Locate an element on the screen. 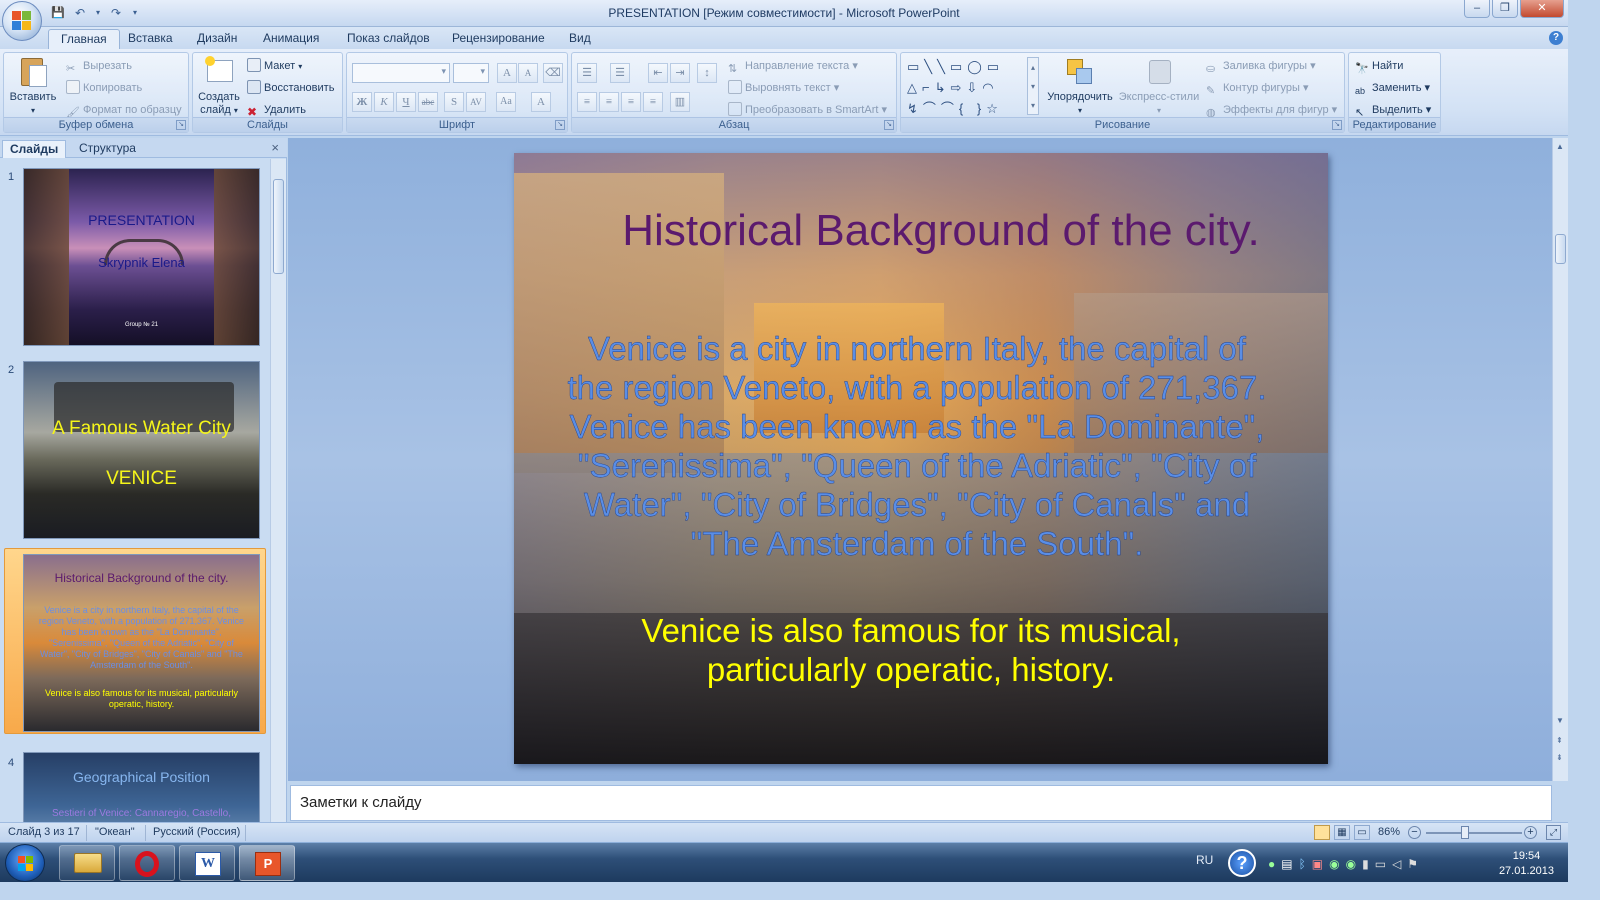 Image resolution: width=1600 pixels, height=900 pixels. help-support-icon: ? is located at coordinates (1242, 863).